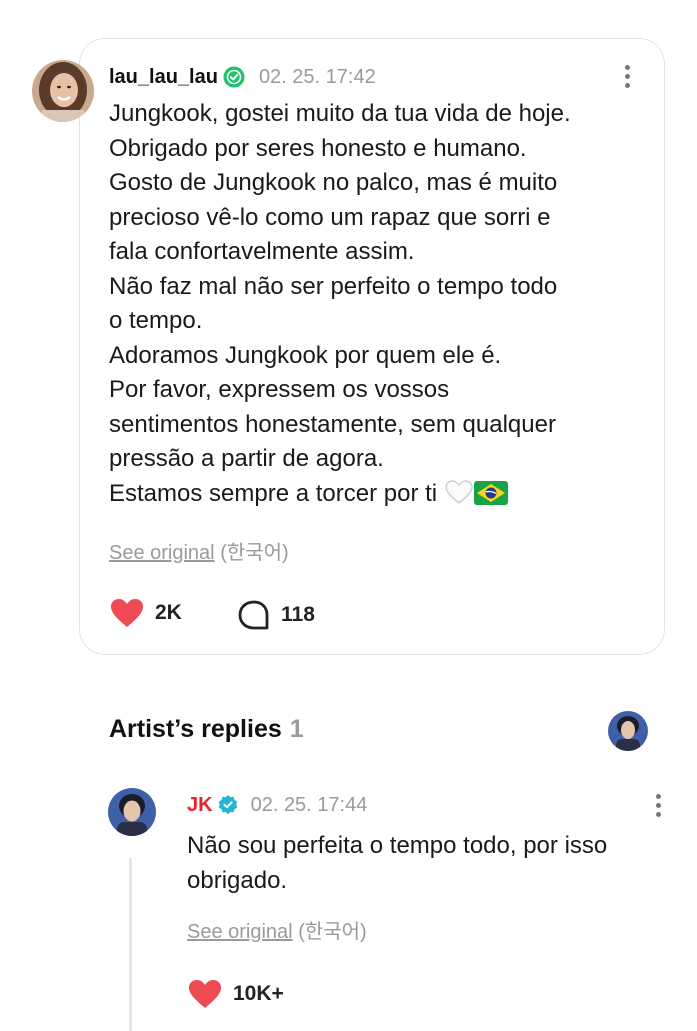 This screenshot has width=697, height=1031. I want to click on post-username: lau_lau_lau, so click(163, 77).